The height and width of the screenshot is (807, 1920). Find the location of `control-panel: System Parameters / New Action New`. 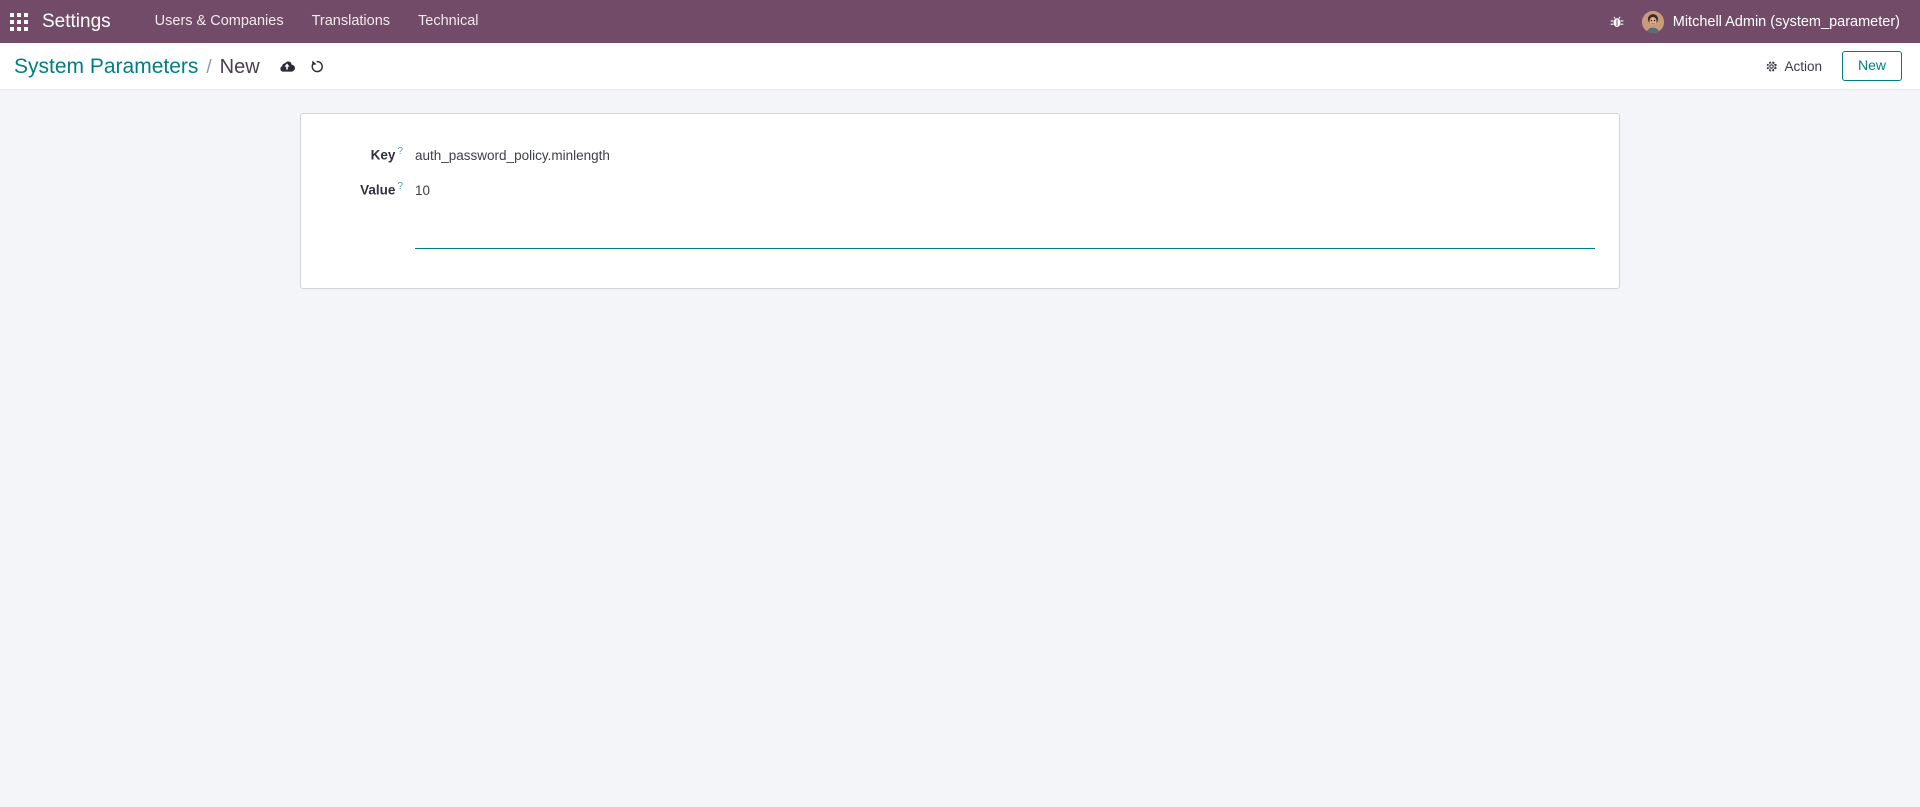

control-panel: System Parameters / New Action New is located at coordinates (960, 66).